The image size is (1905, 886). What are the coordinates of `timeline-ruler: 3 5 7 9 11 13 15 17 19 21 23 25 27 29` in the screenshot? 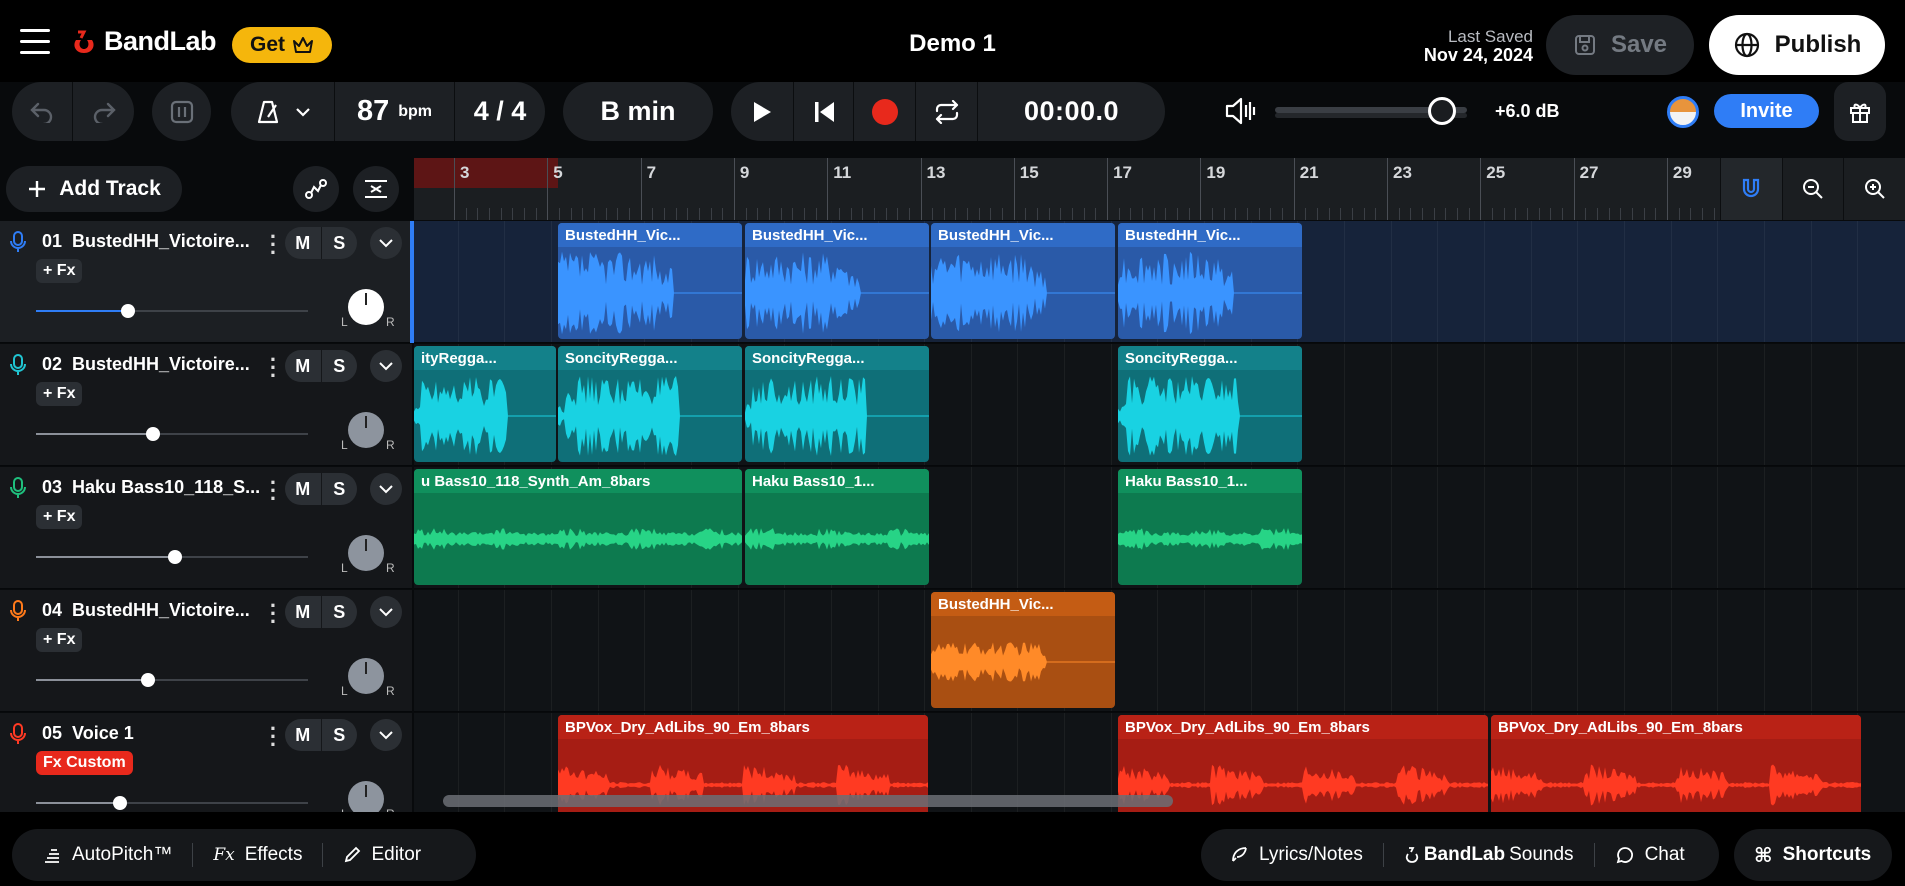 It's located at (1069, 189).